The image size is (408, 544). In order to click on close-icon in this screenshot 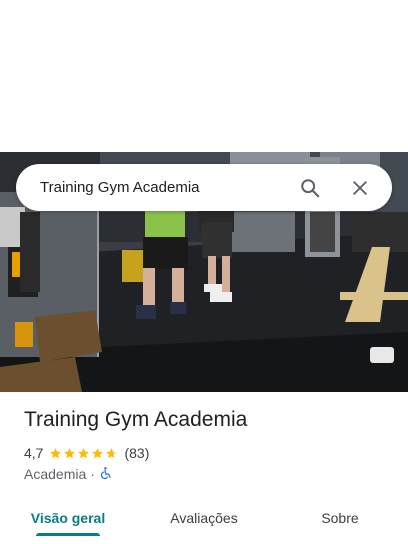, I will do `click(360, 188)`.